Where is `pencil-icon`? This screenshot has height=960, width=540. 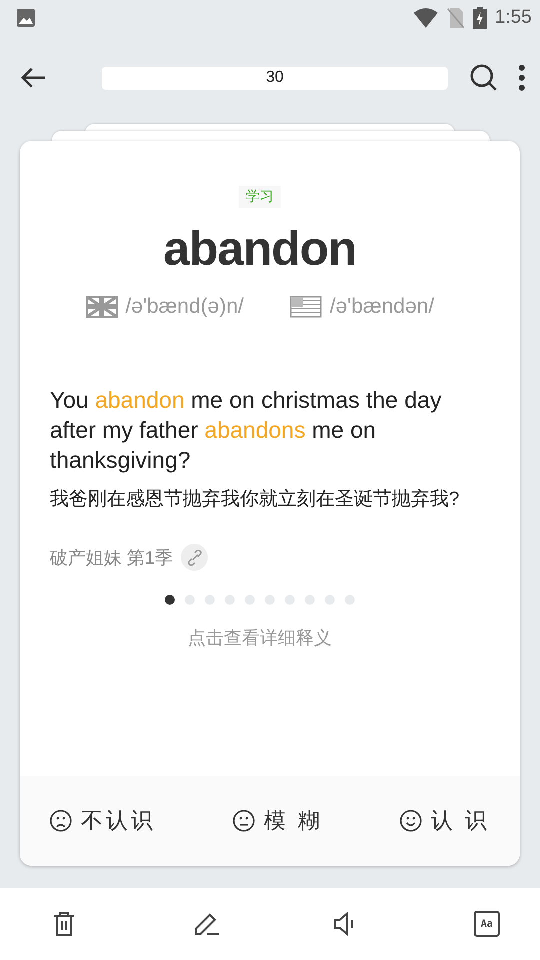 pencil-icon is located at coordinates (205, 924).